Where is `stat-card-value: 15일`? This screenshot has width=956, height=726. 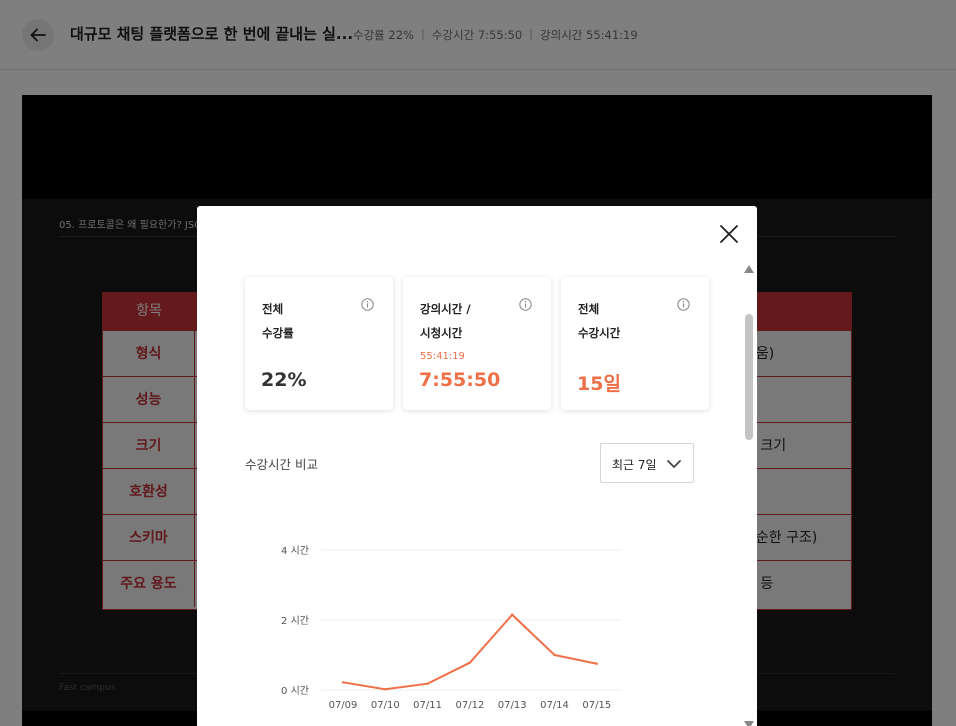
stat-card-value: 15일 is located at coordinates (599, 384).